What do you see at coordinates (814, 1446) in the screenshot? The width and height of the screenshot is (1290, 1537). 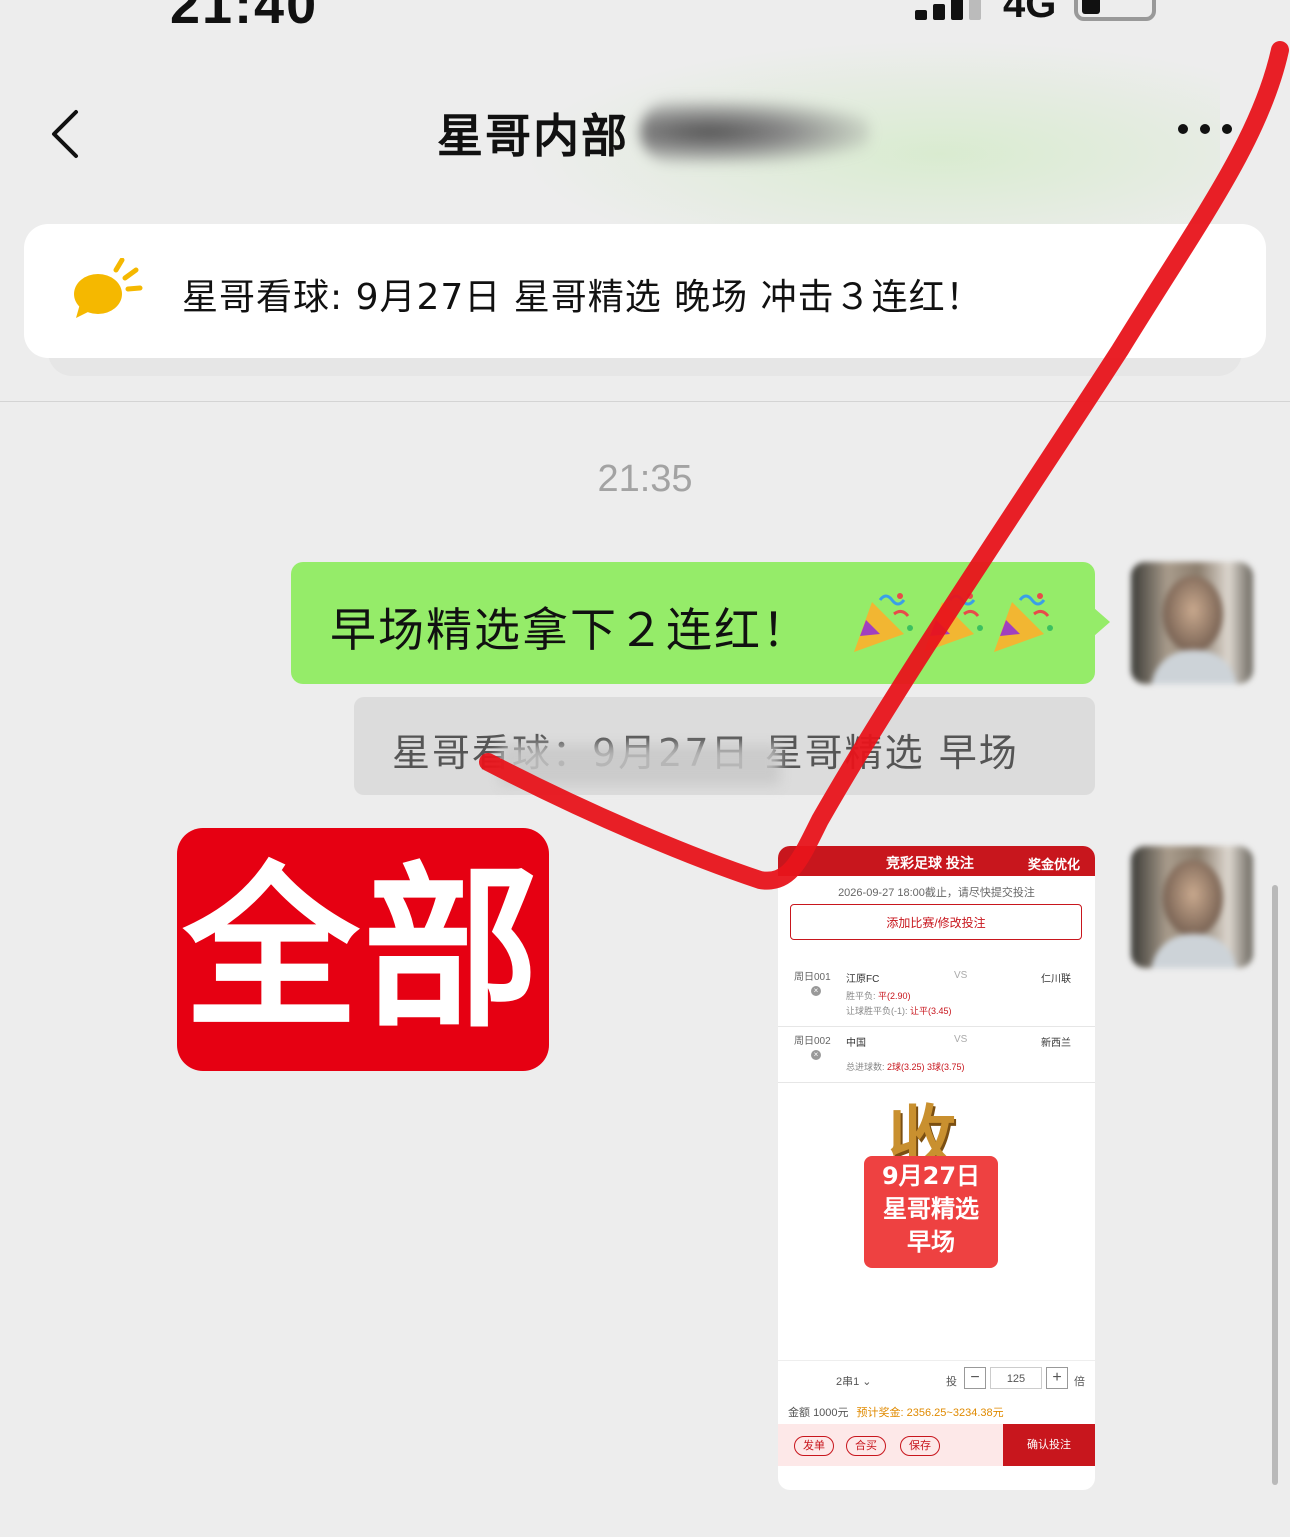 I see `action-pill: 发单` at bounding box center [814, 1446].